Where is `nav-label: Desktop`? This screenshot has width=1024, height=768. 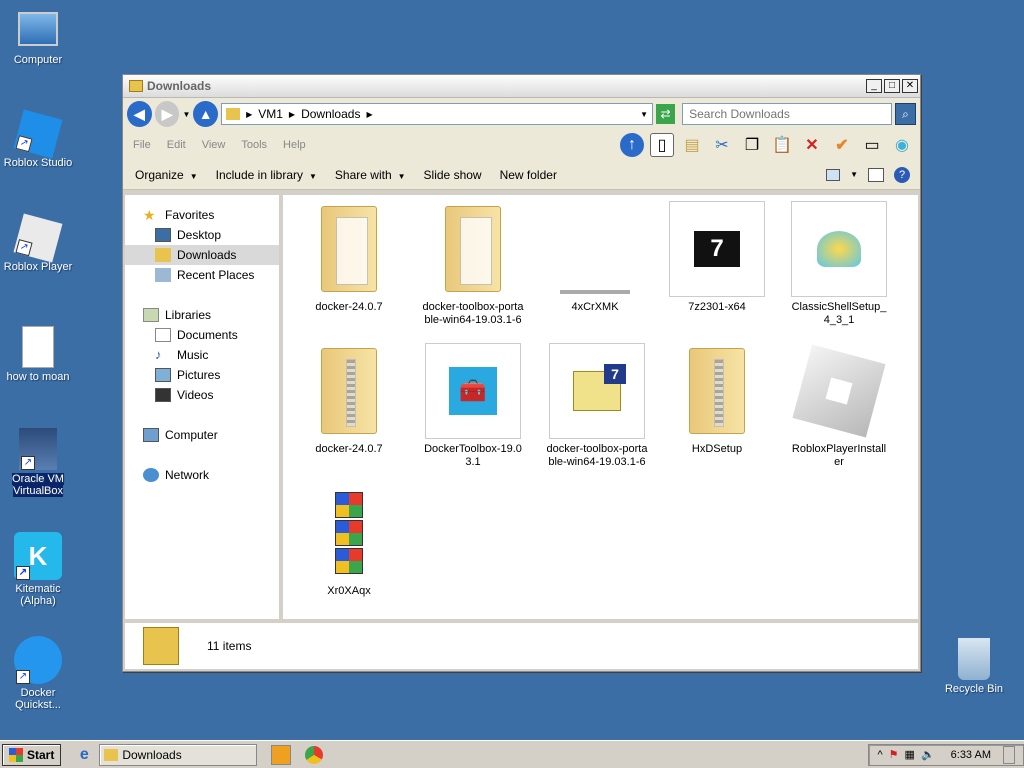 nav-label: Desktop is located at coordinates (199, 235).